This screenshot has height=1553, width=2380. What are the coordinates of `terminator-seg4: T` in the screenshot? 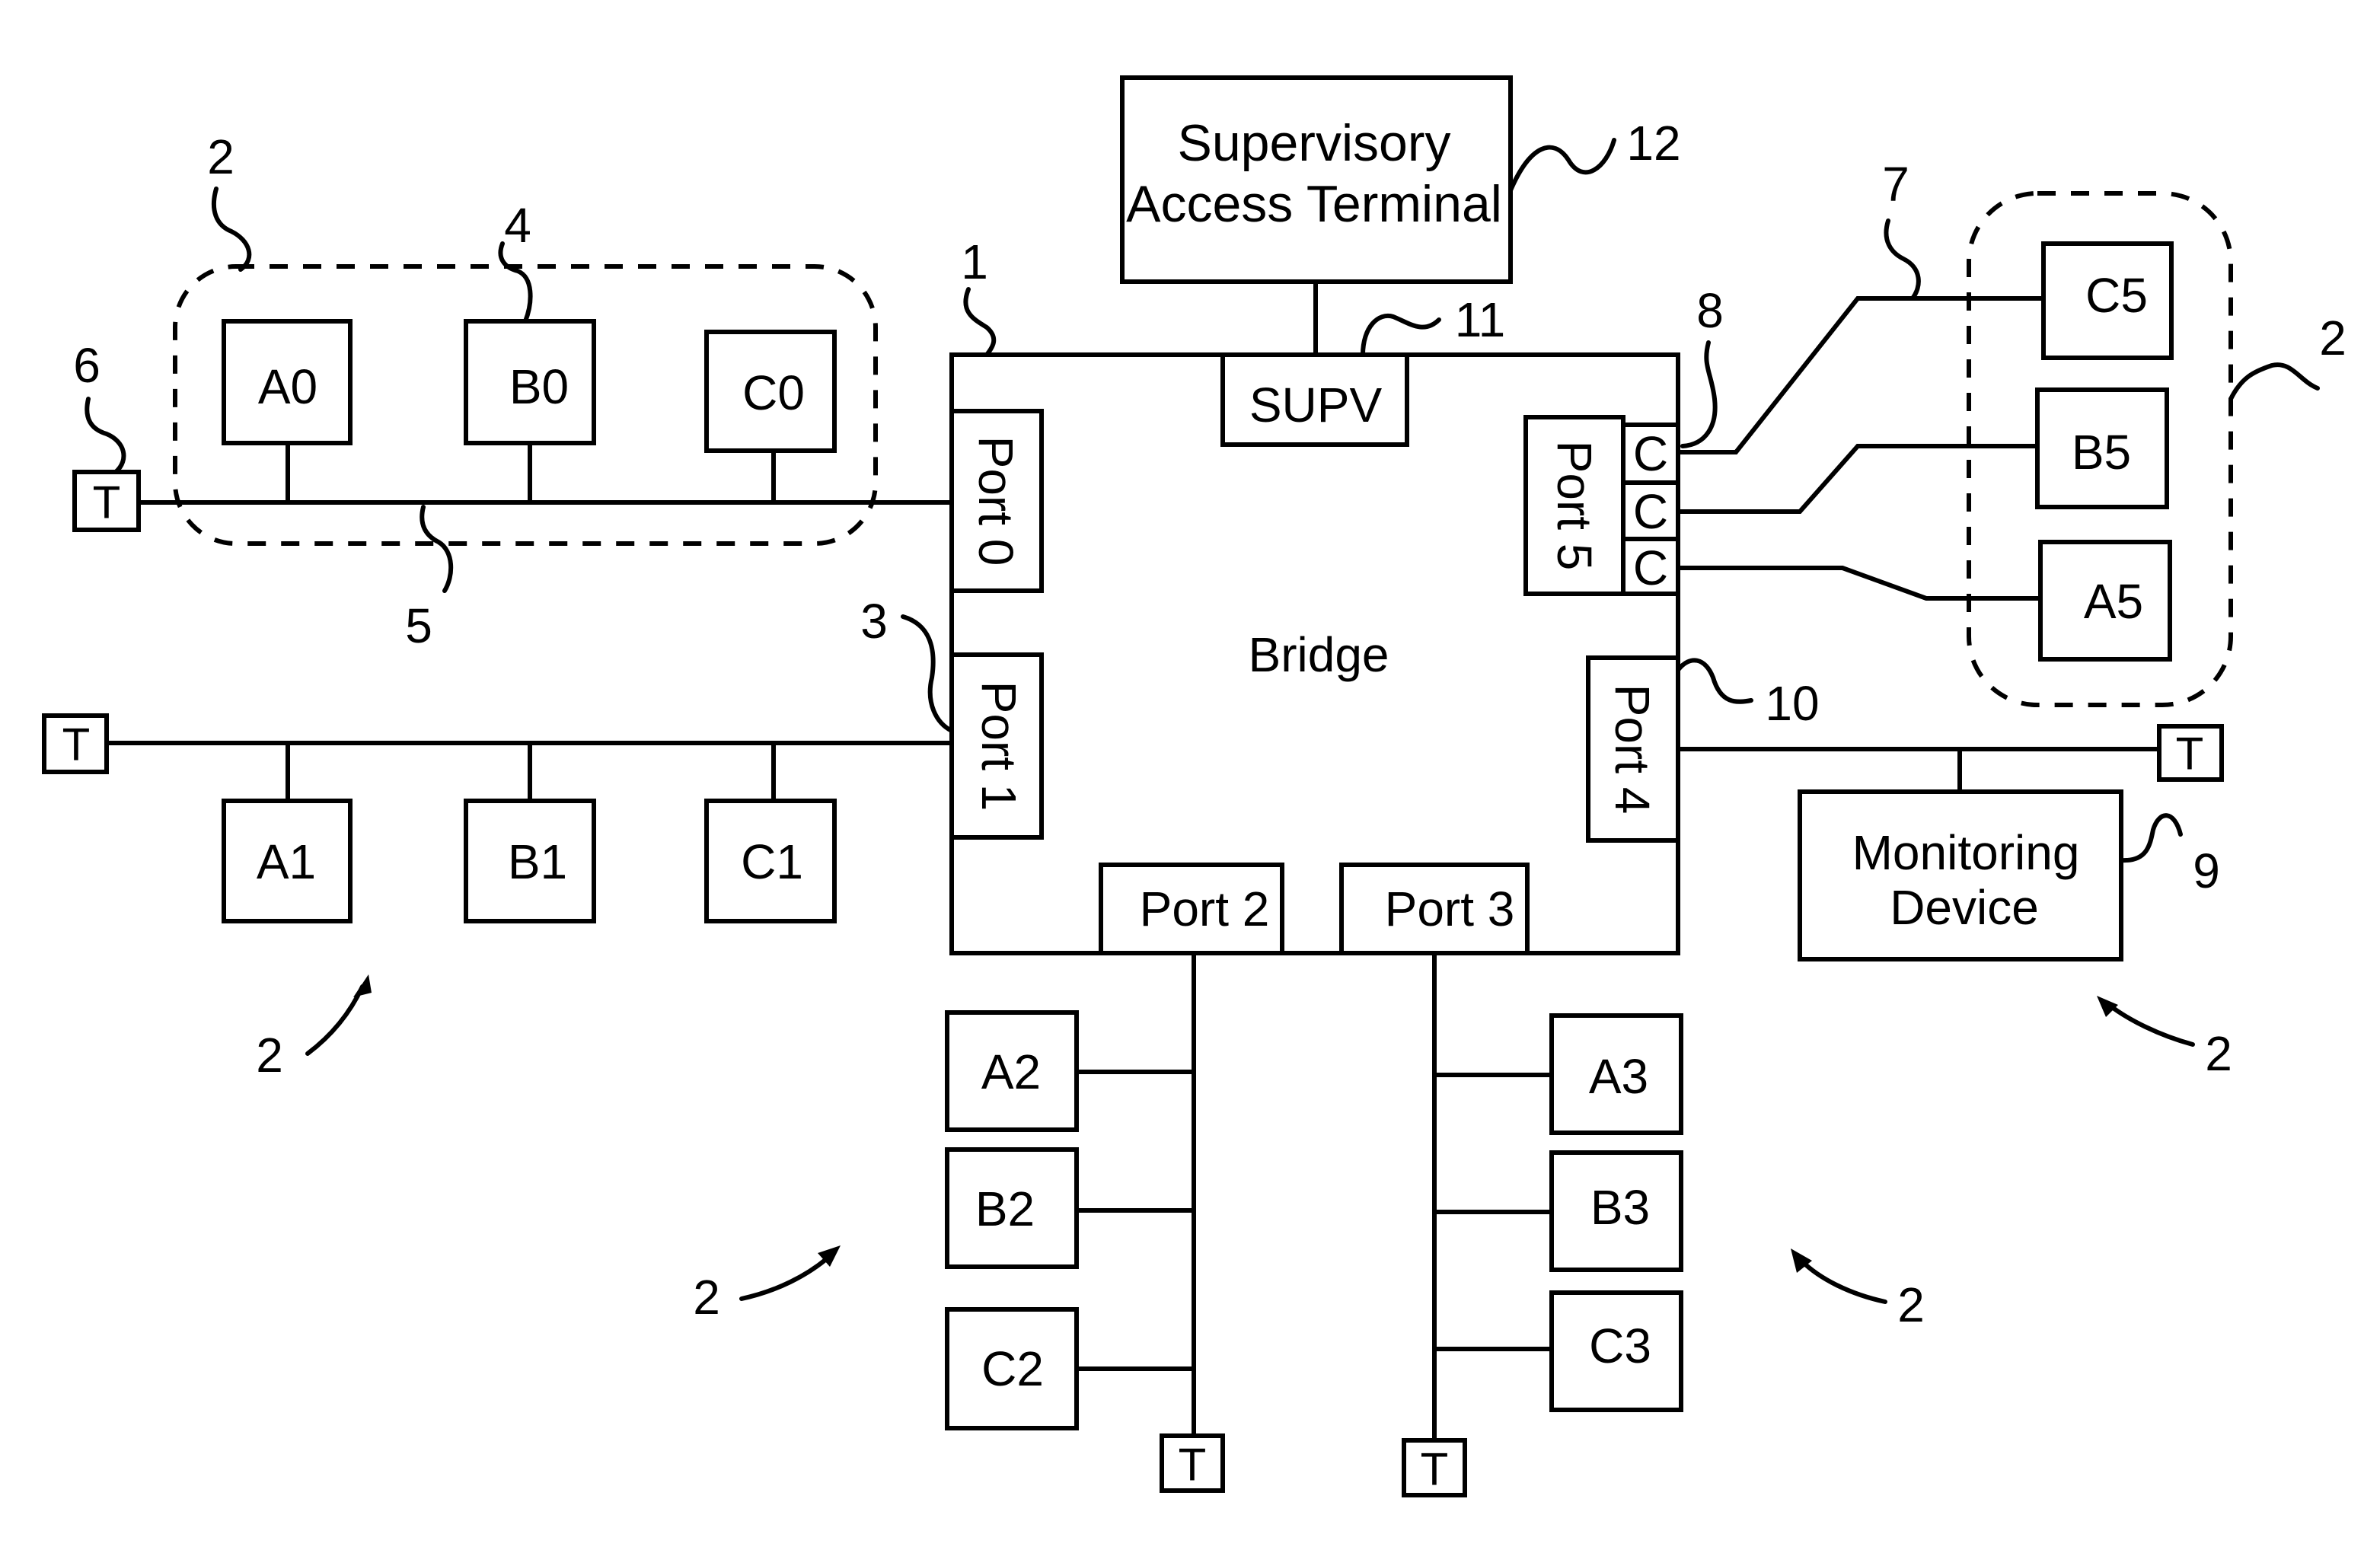 It's located at (2191, 753).